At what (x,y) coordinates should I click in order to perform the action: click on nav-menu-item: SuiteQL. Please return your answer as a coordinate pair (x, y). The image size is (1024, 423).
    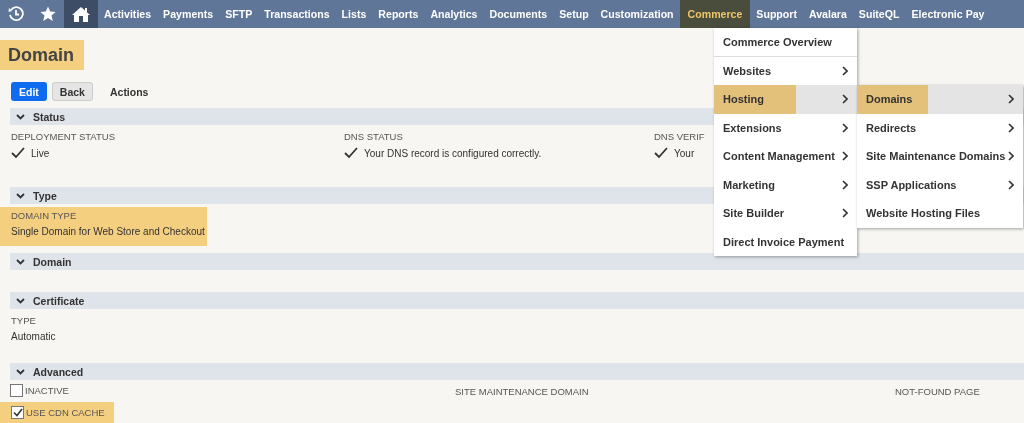
    Looking at the image, I should click on (879, 14).